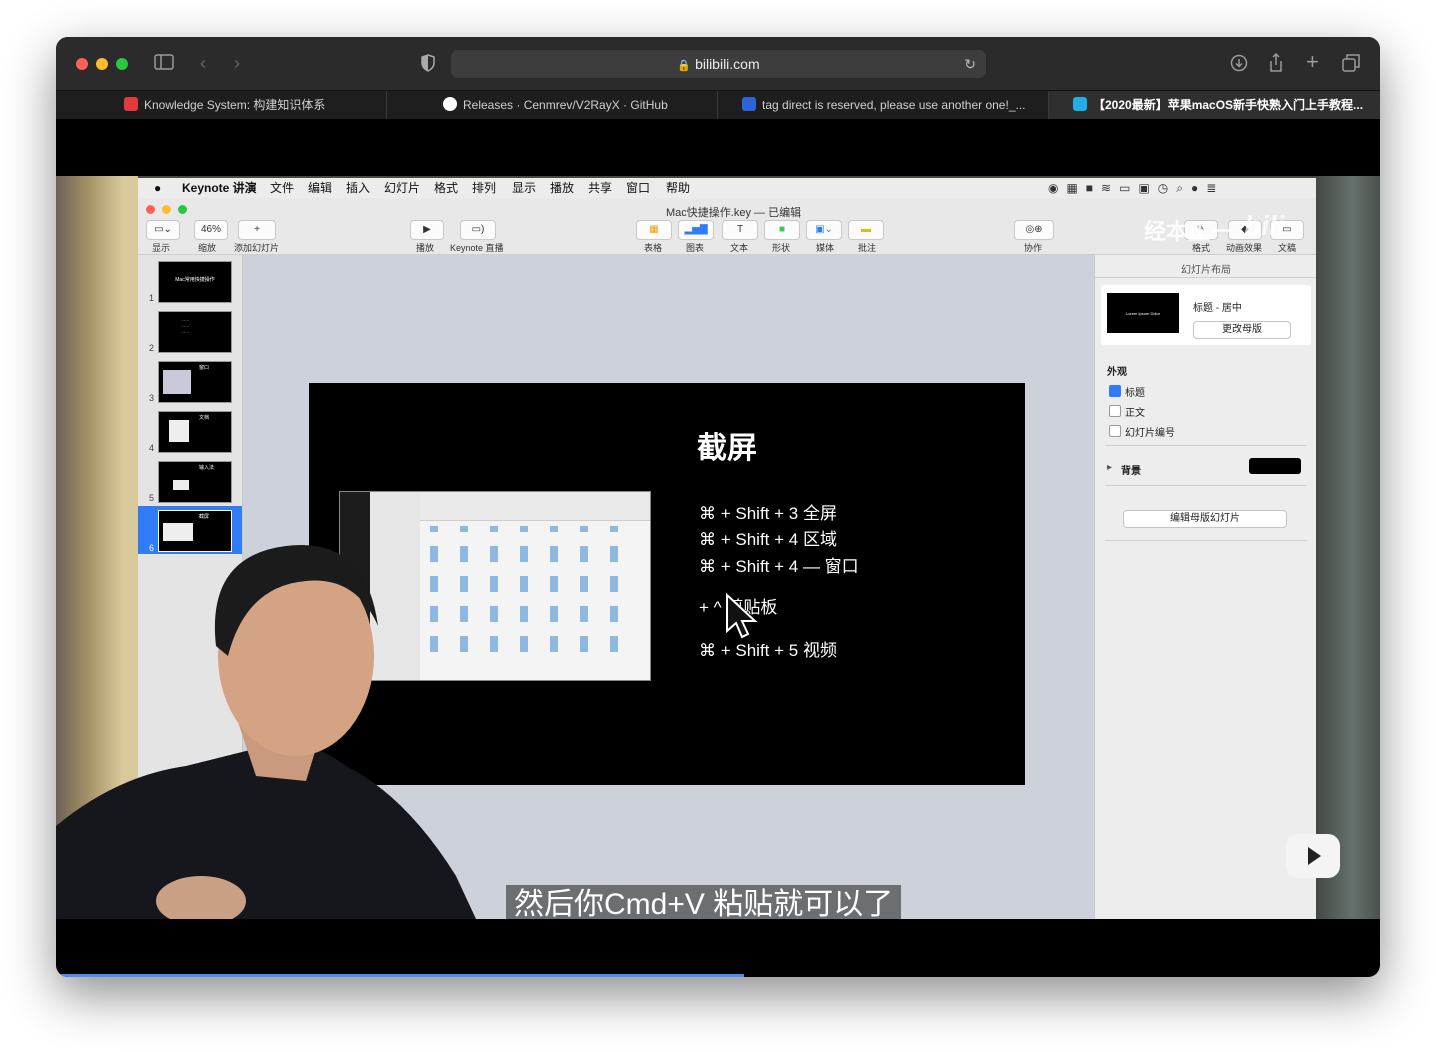  What do you see at coordinates (235, 105) in the screenshot?
I see `tab-label: Knowledge System: 构建知识体系` at bounding box center [235, 105].